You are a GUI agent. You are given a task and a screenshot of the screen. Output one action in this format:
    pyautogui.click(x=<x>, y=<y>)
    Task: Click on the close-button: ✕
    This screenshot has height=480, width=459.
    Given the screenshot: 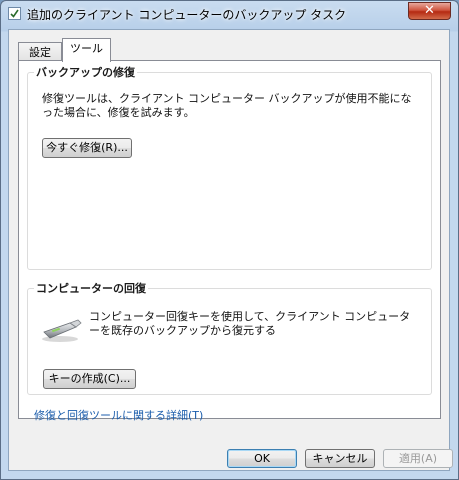 What is the action you would take?
    pyautogui.click(x=429, y=11)
    